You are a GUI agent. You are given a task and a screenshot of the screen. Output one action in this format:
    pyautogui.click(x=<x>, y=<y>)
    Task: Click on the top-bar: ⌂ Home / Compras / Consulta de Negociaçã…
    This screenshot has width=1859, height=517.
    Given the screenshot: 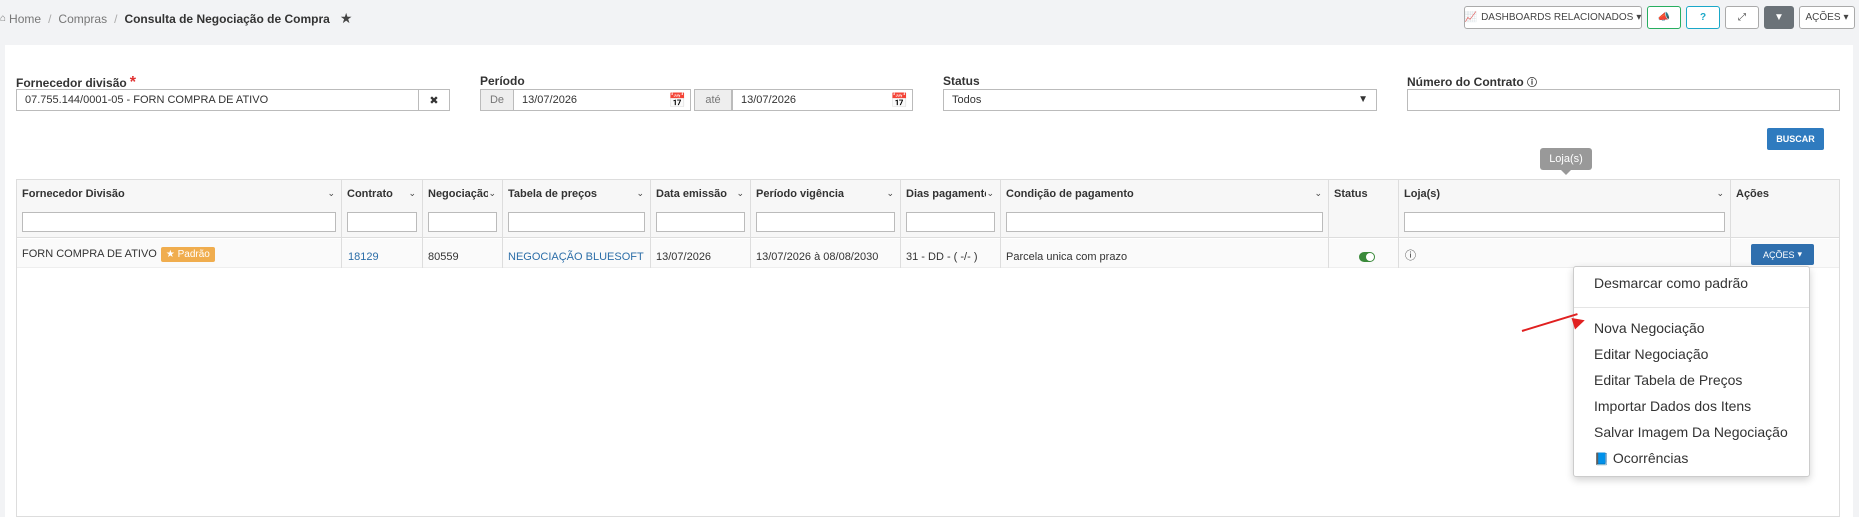 What is the action you would take?
    pyautogui.click(x=929, y=17)
    